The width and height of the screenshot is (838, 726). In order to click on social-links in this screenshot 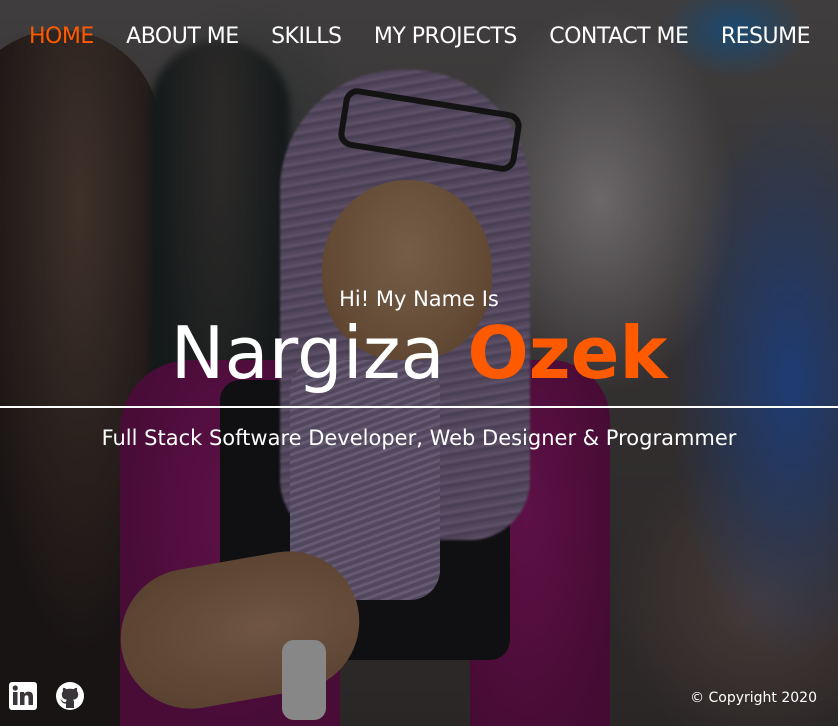, I will do `click(46, 696)`.